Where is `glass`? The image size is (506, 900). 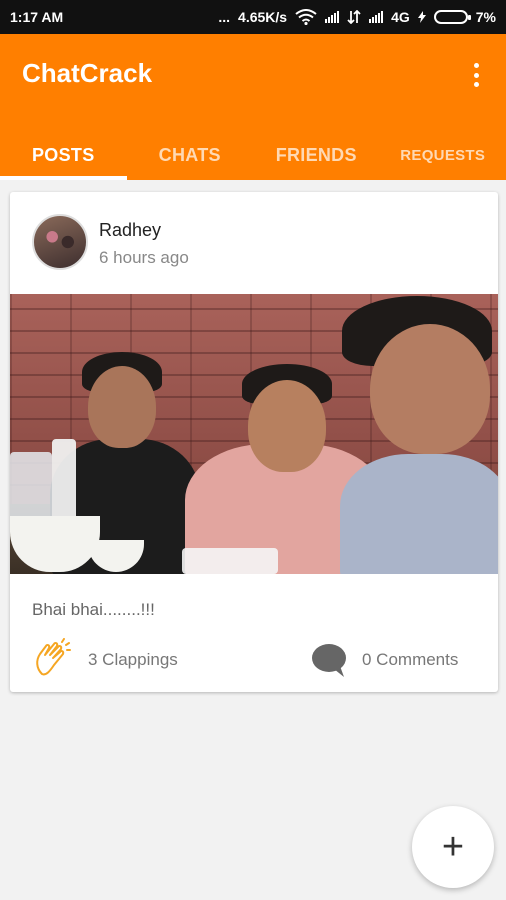 glass is located at coordinates (31, 487).